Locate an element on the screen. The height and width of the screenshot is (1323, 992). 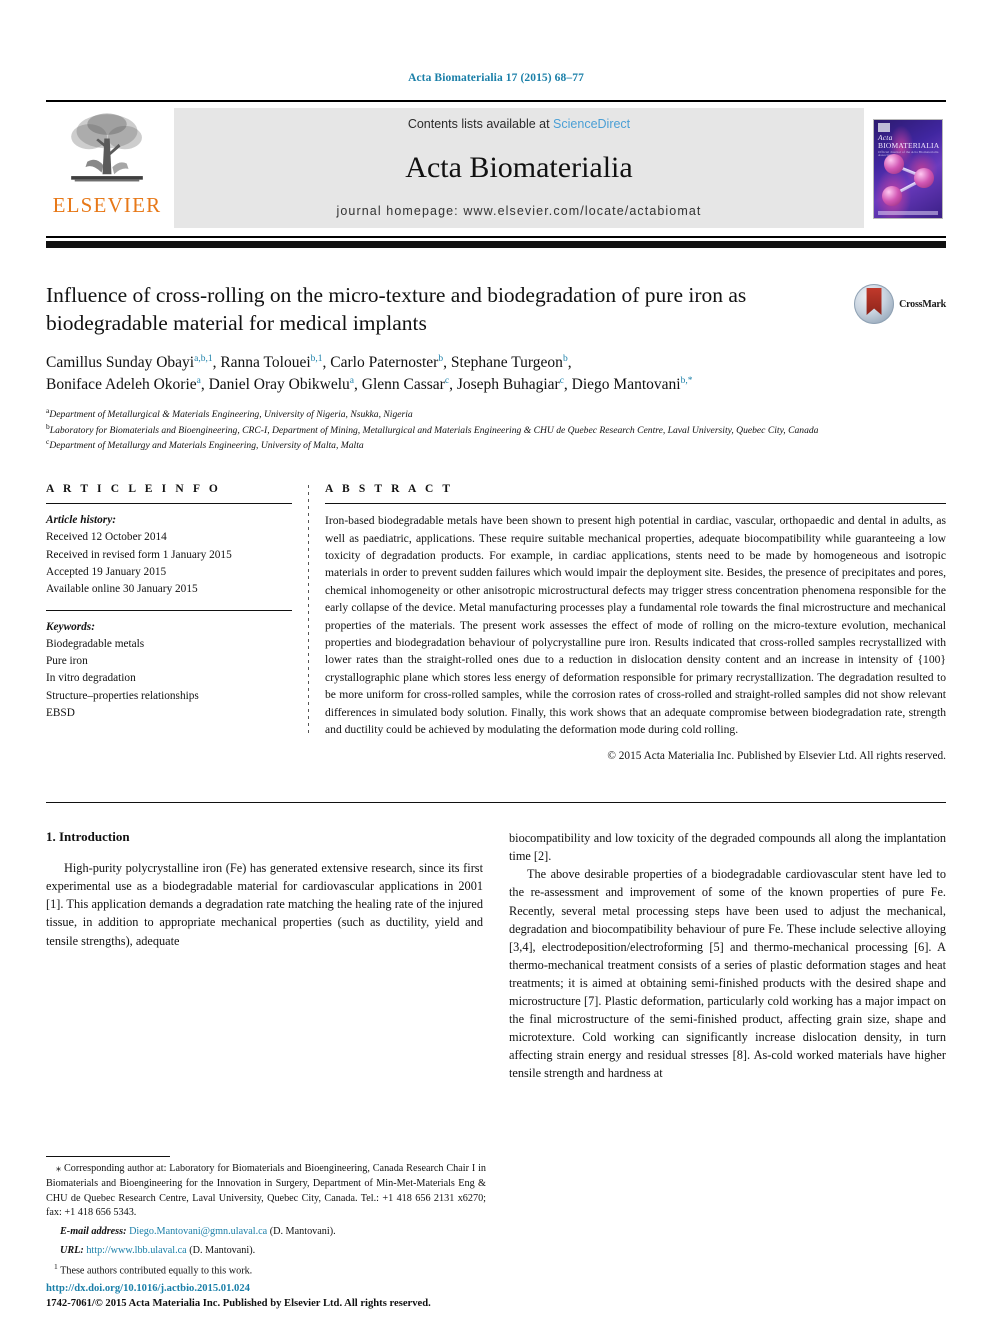
cover-sphere-1-icon is located at coordinates (894, 164).